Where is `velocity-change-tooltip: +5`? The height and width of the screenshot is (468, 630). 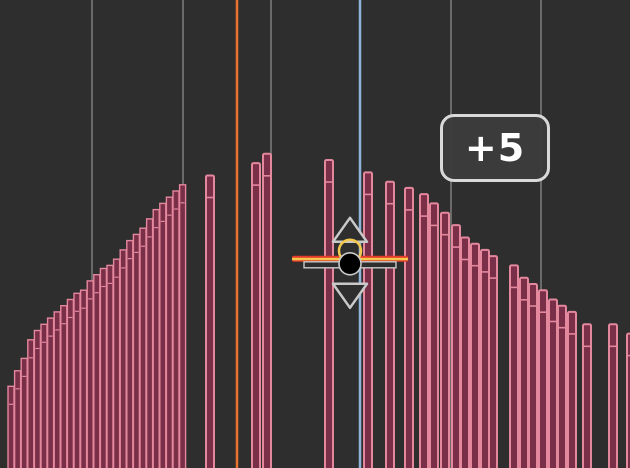
velocity-change-tooltip: +5 is located at coordinates (495, 148).